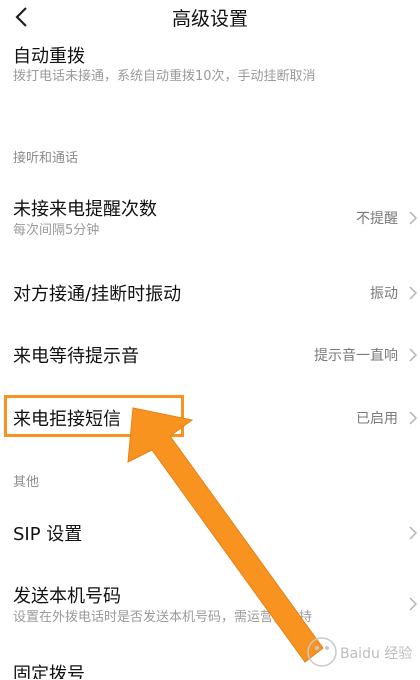 This screenshot has width=420, height=680. I want to click on header: 高级设置, so click(210, 18).